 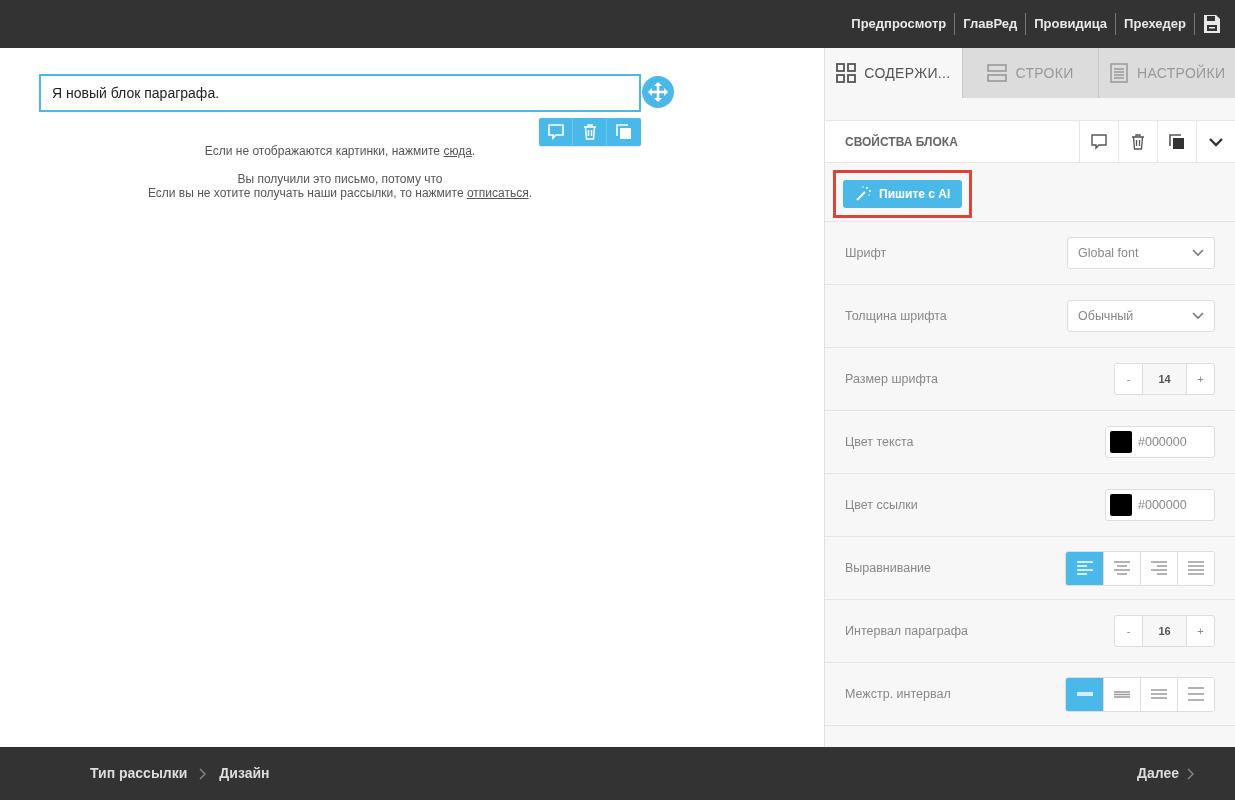 I want to click on footer-text: Если не отображаются картинки, нажмите сюда., so click(x=340, y=151).